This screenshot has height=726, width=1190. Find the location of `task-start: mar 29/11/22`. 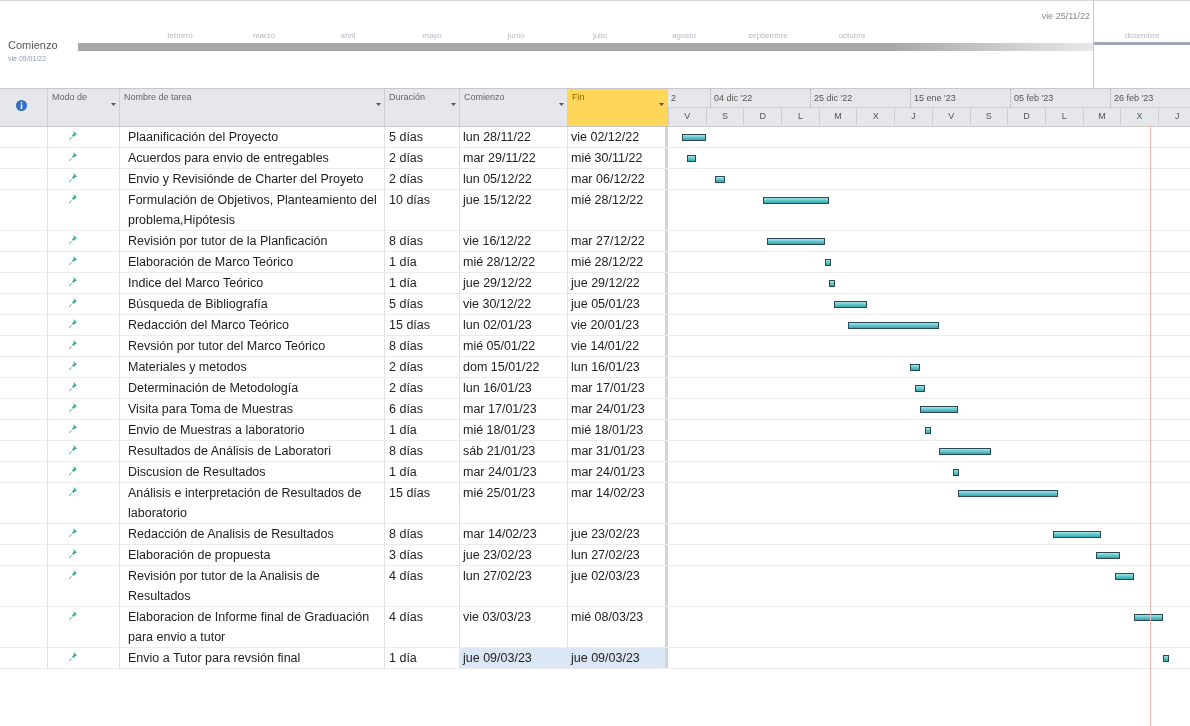

task-start: mar 29/11/22 is located at coordinates (514, 158).